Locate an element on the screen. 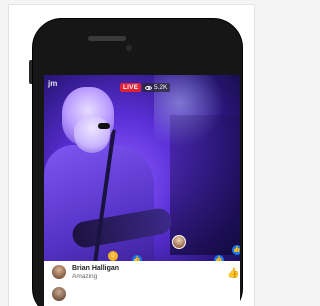 This screenshot has width=320, height=306. comment: Brian Halligan Amazing is located at coordinates (85, 272).